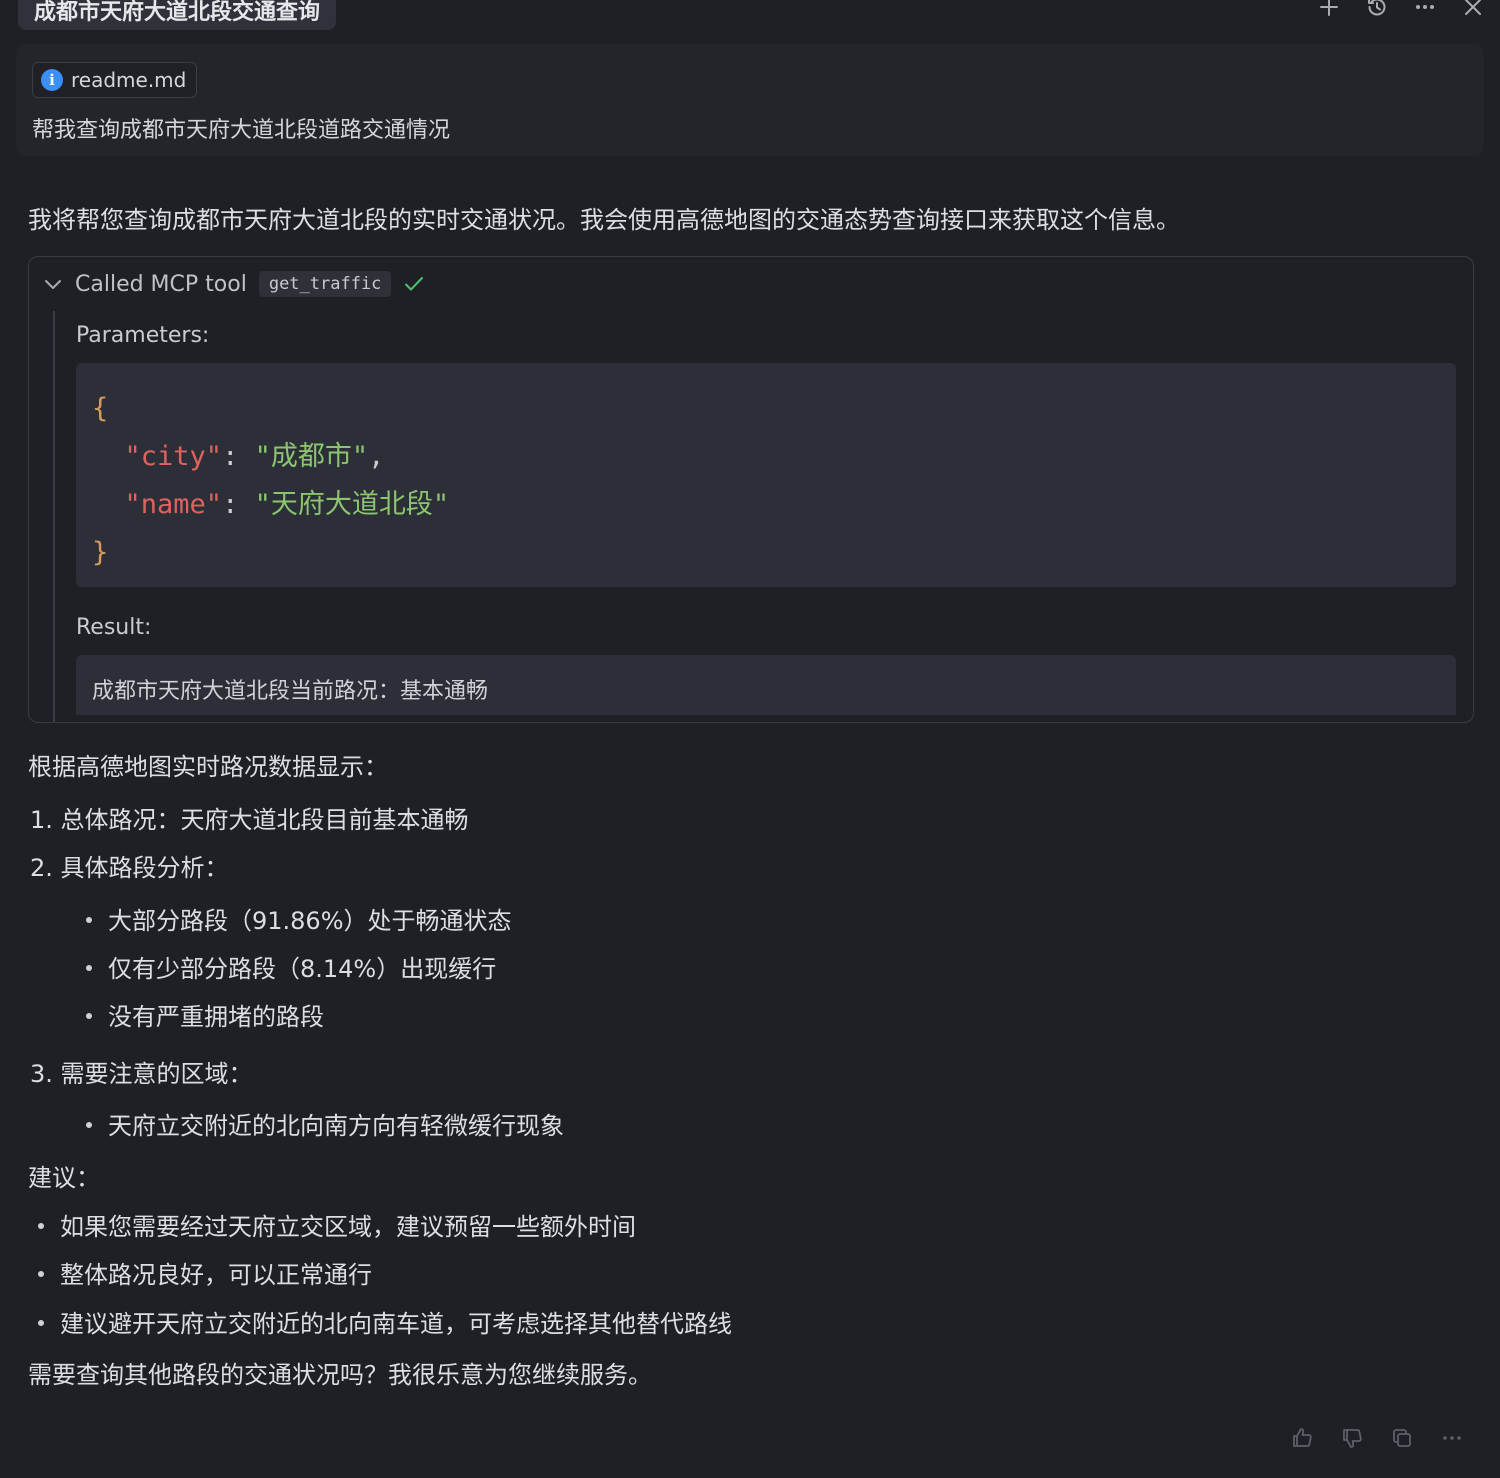 The height and width of the screenshot is (1478, 1500). I want to click on thumbs-down-icon, so click(1352, 1438).